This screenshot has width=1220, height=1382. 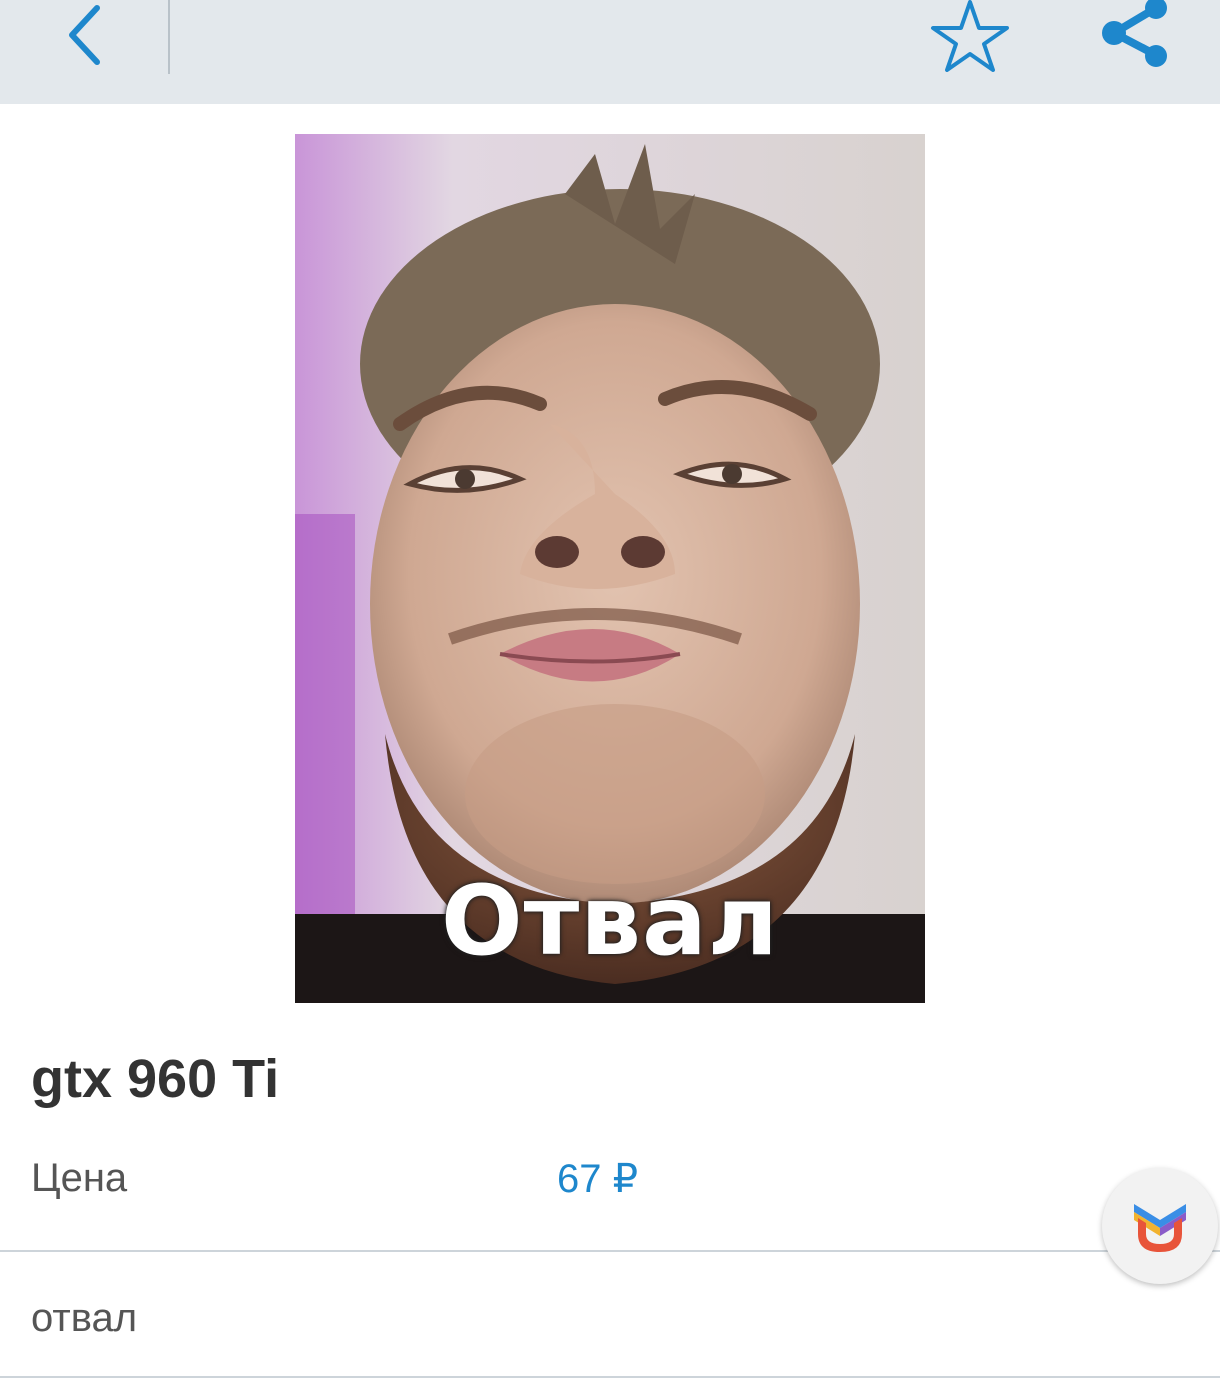 I want to click on listing-description: отвал, so click(x=84, y=1318).